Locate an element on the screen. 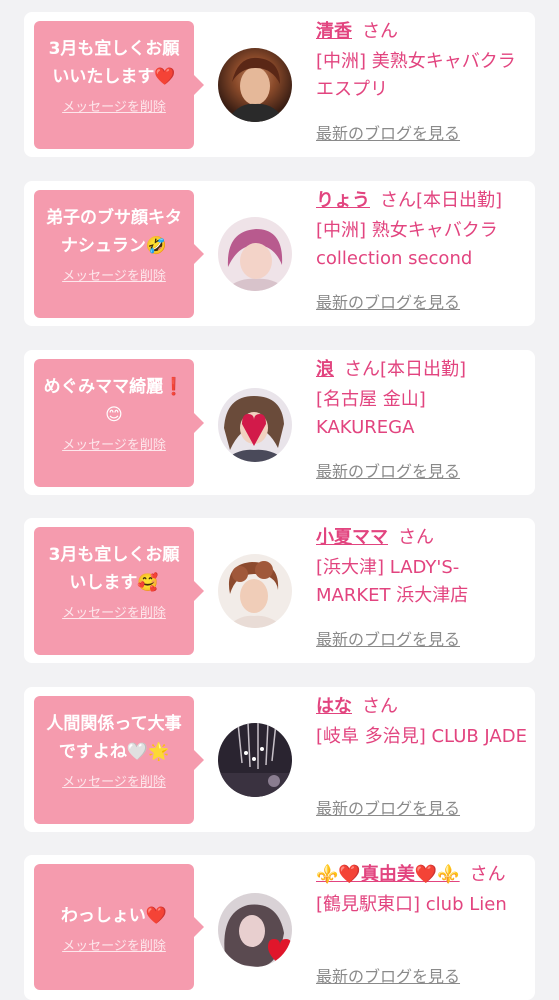 This screenshot has height=1000, width=559. message-bubble: めぐみママ綺麗❗️😊 メッセージを削除 is located at coordinates (119, 423).